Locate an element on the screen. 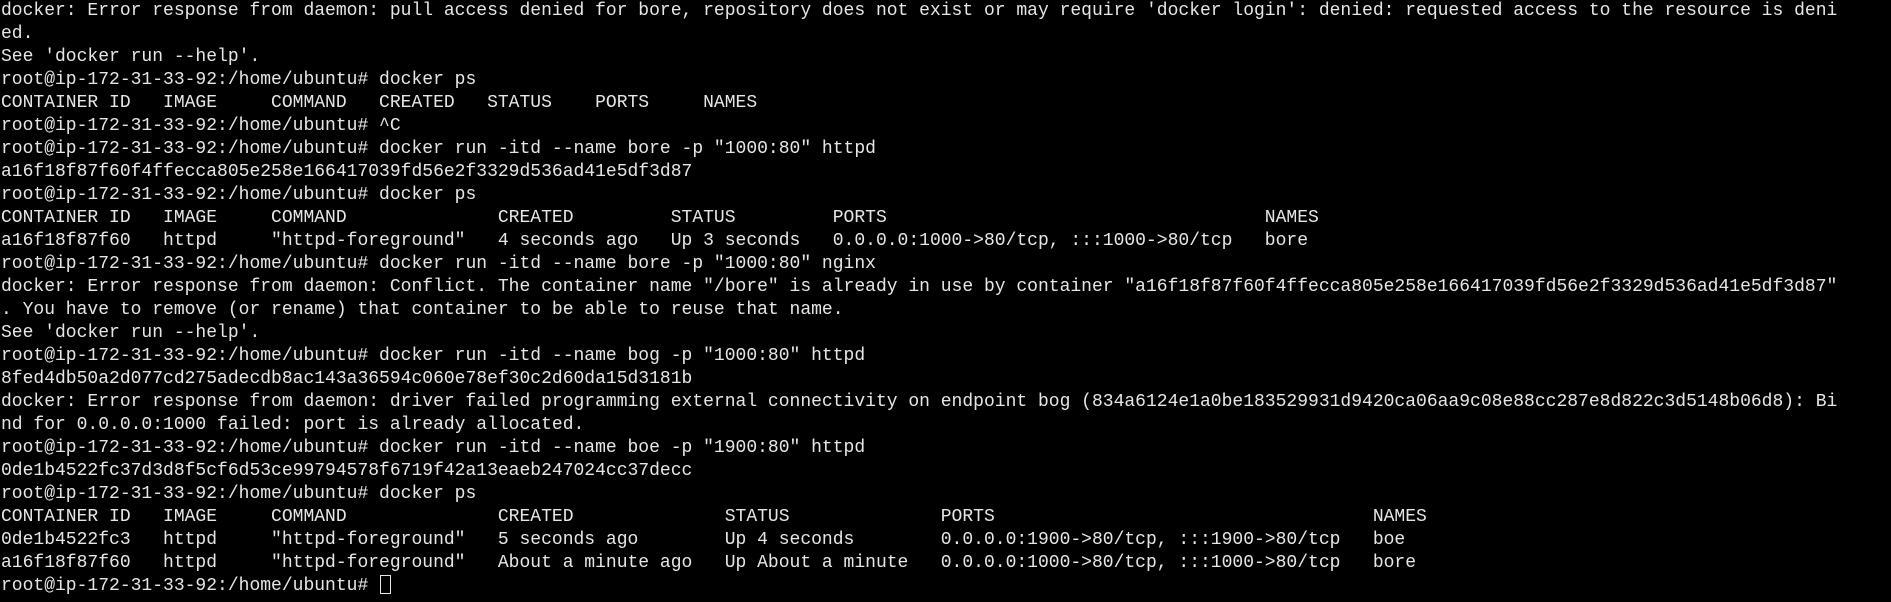 This screenshot has width=1891, height=602. terminal-line: ed. is located at coordinates (17, 34).